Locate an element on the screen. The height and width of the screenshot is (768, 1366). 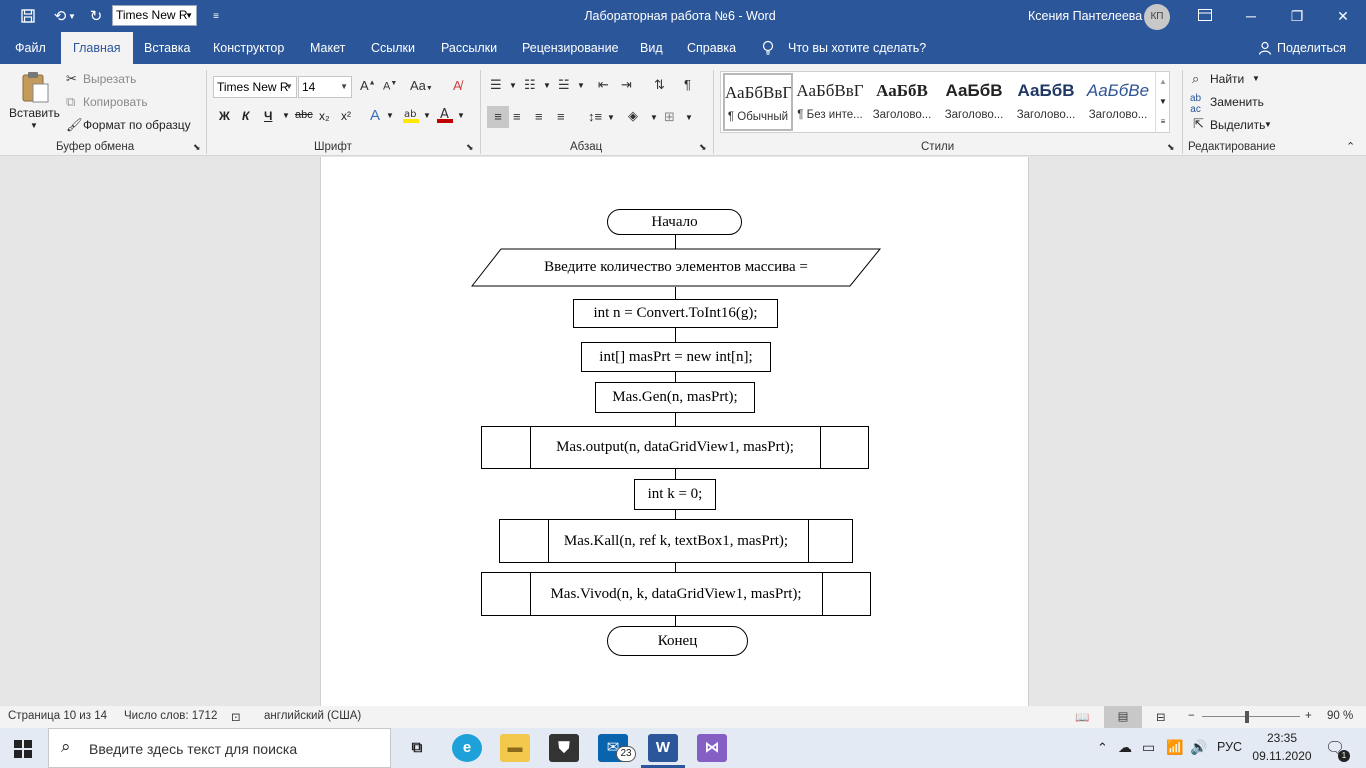
visual-studio-icon: ⋈ is located at coordinates (712, 748).